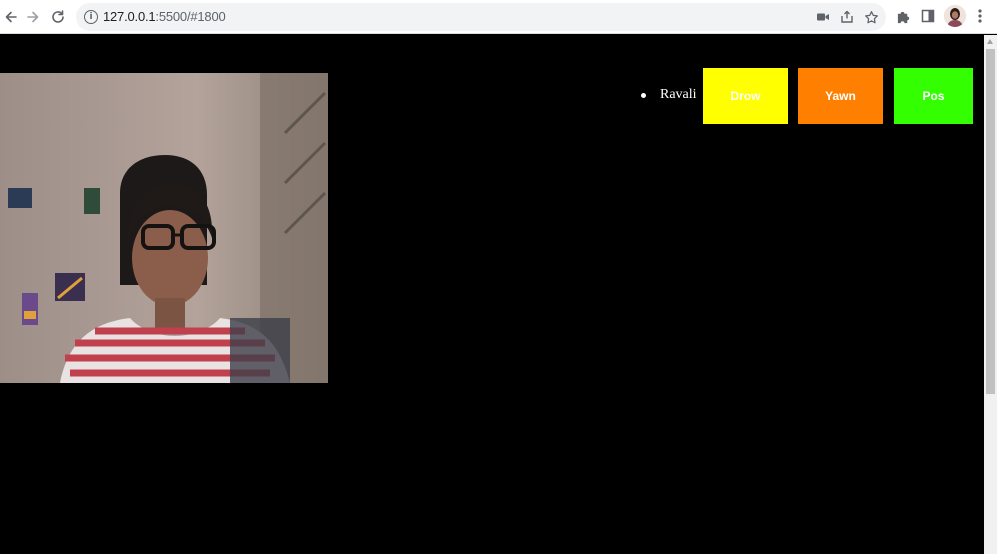  I want to click on user-list: Ravali, so click(669, 95).